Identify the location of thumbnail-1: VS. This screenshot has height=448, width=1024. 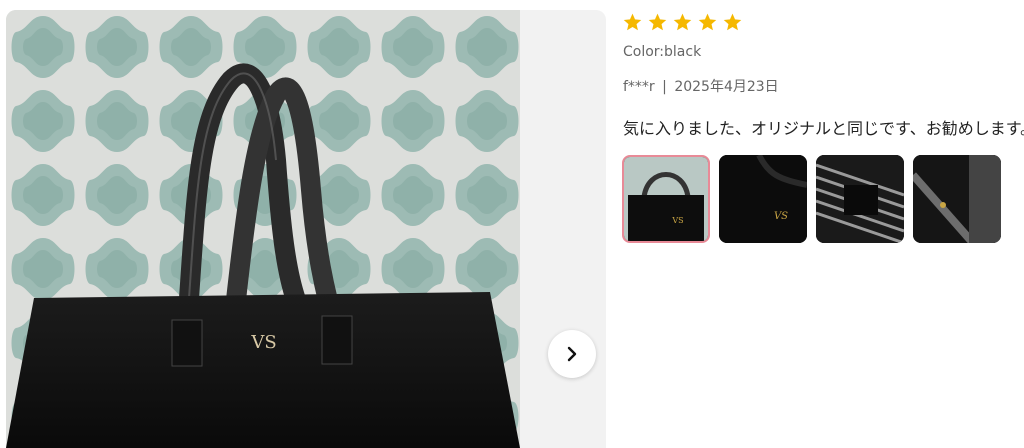
(666, 199).